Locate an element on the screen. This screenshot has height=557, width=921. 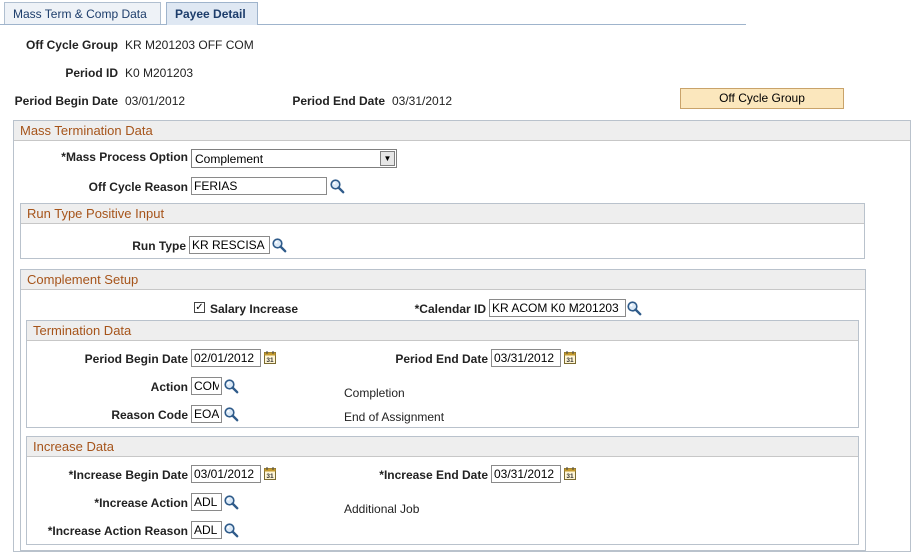
termination-period-end-input is located at coordinates (526, 358).